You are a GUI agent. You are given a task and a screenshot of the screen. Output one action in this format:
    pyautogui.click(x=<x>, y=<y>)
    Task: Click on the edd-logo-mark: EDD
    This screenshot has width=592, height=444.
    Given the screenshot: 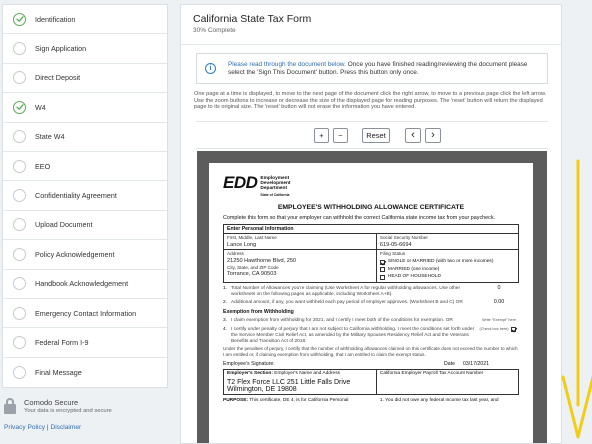 What is the action you would take?
    pyautogui.click(x=240, y=182)
    